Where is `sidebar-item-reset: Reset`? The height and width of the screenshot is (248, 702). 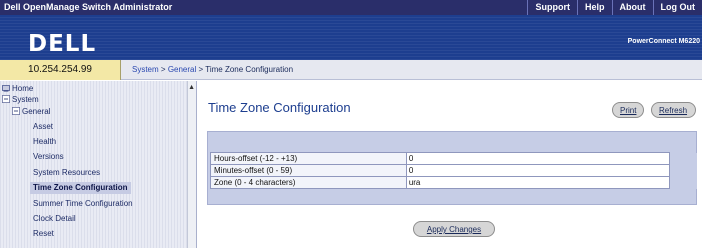 sidebar-item-reset: Reset is located at coordinates (43, 234).